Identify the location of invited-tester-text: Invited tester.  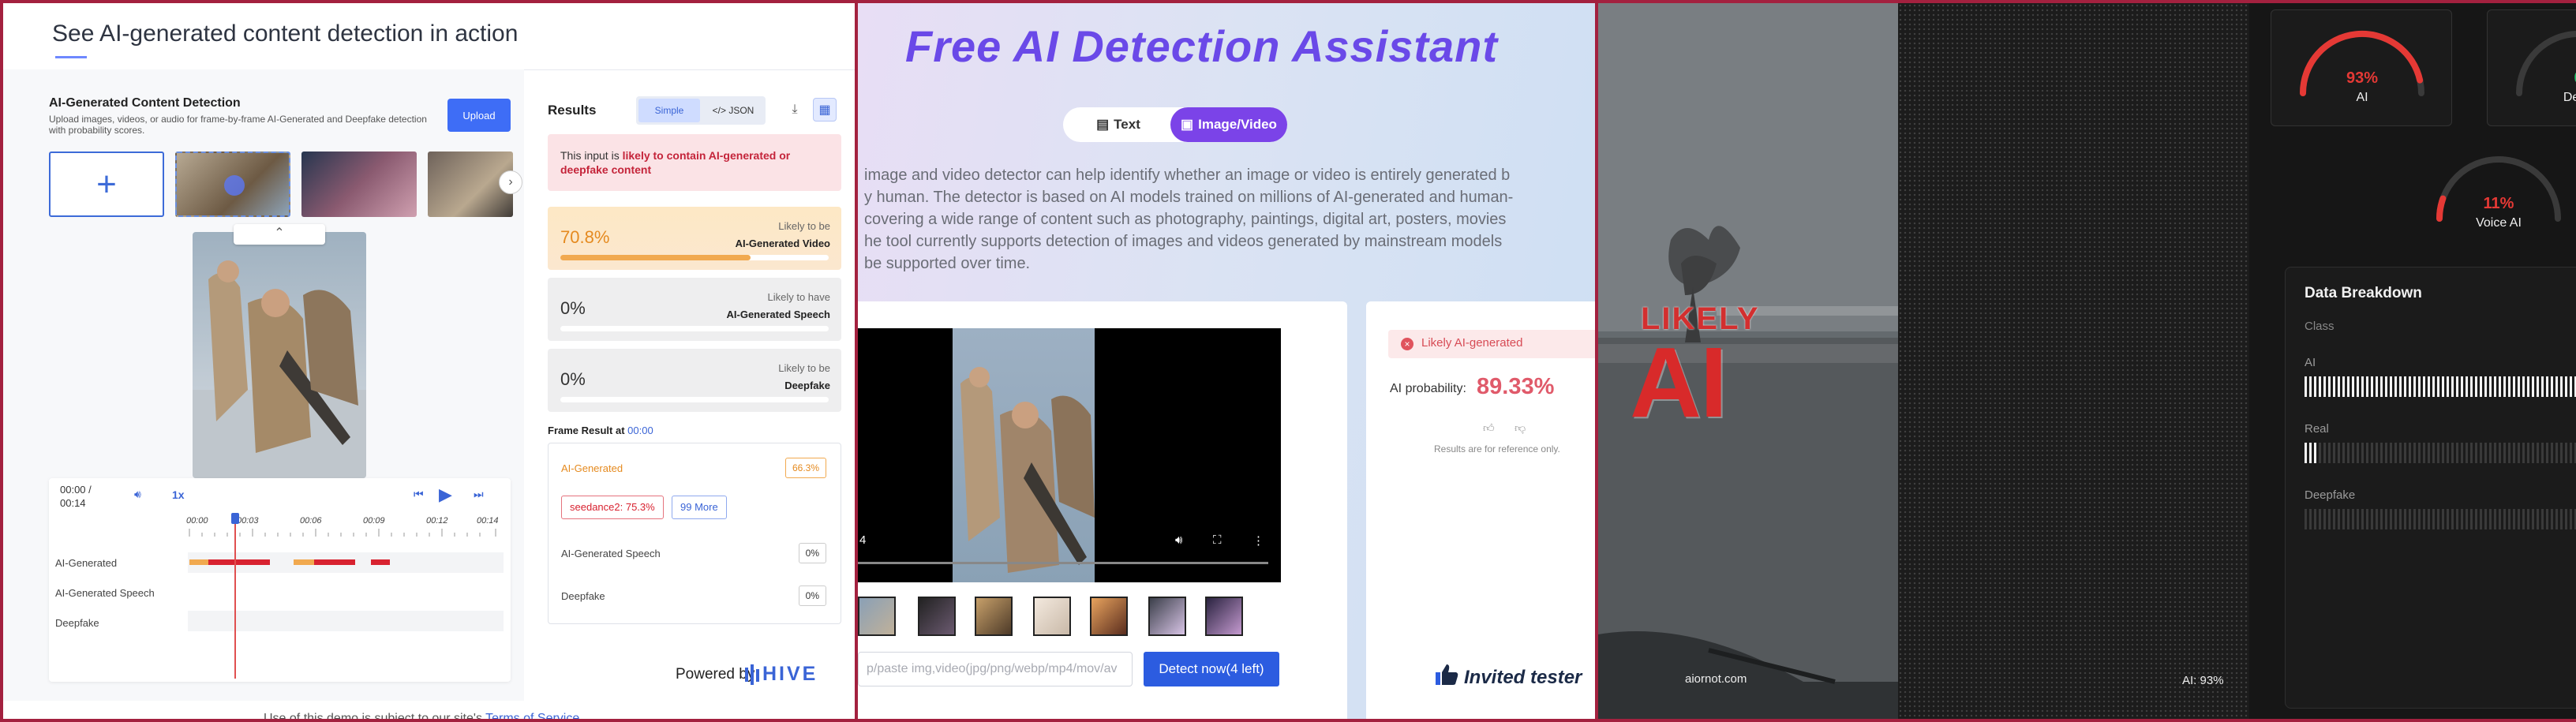
(1523, 677).